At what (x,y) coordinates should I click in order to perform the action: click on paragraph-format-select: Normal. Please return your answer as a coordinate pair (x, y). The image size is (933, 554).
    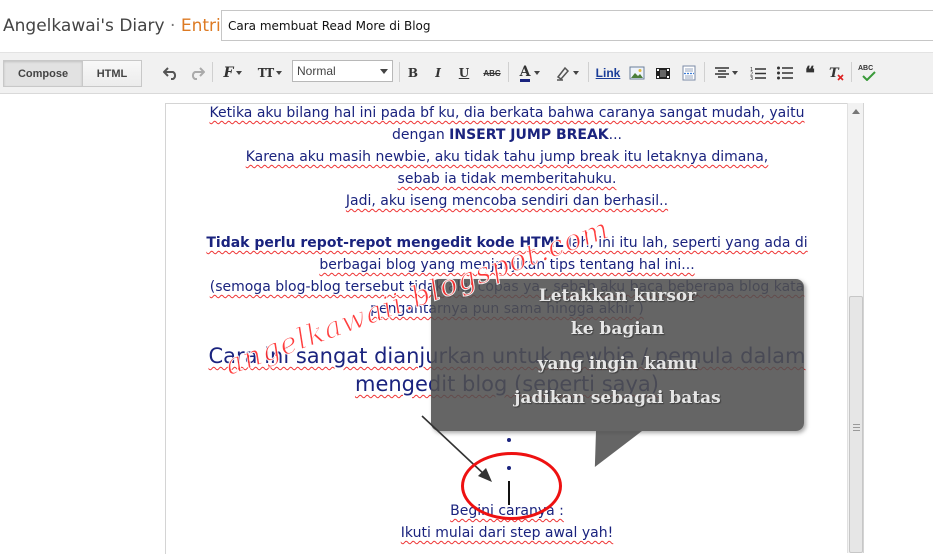
    Looking at the image, I should click on (342, 71).